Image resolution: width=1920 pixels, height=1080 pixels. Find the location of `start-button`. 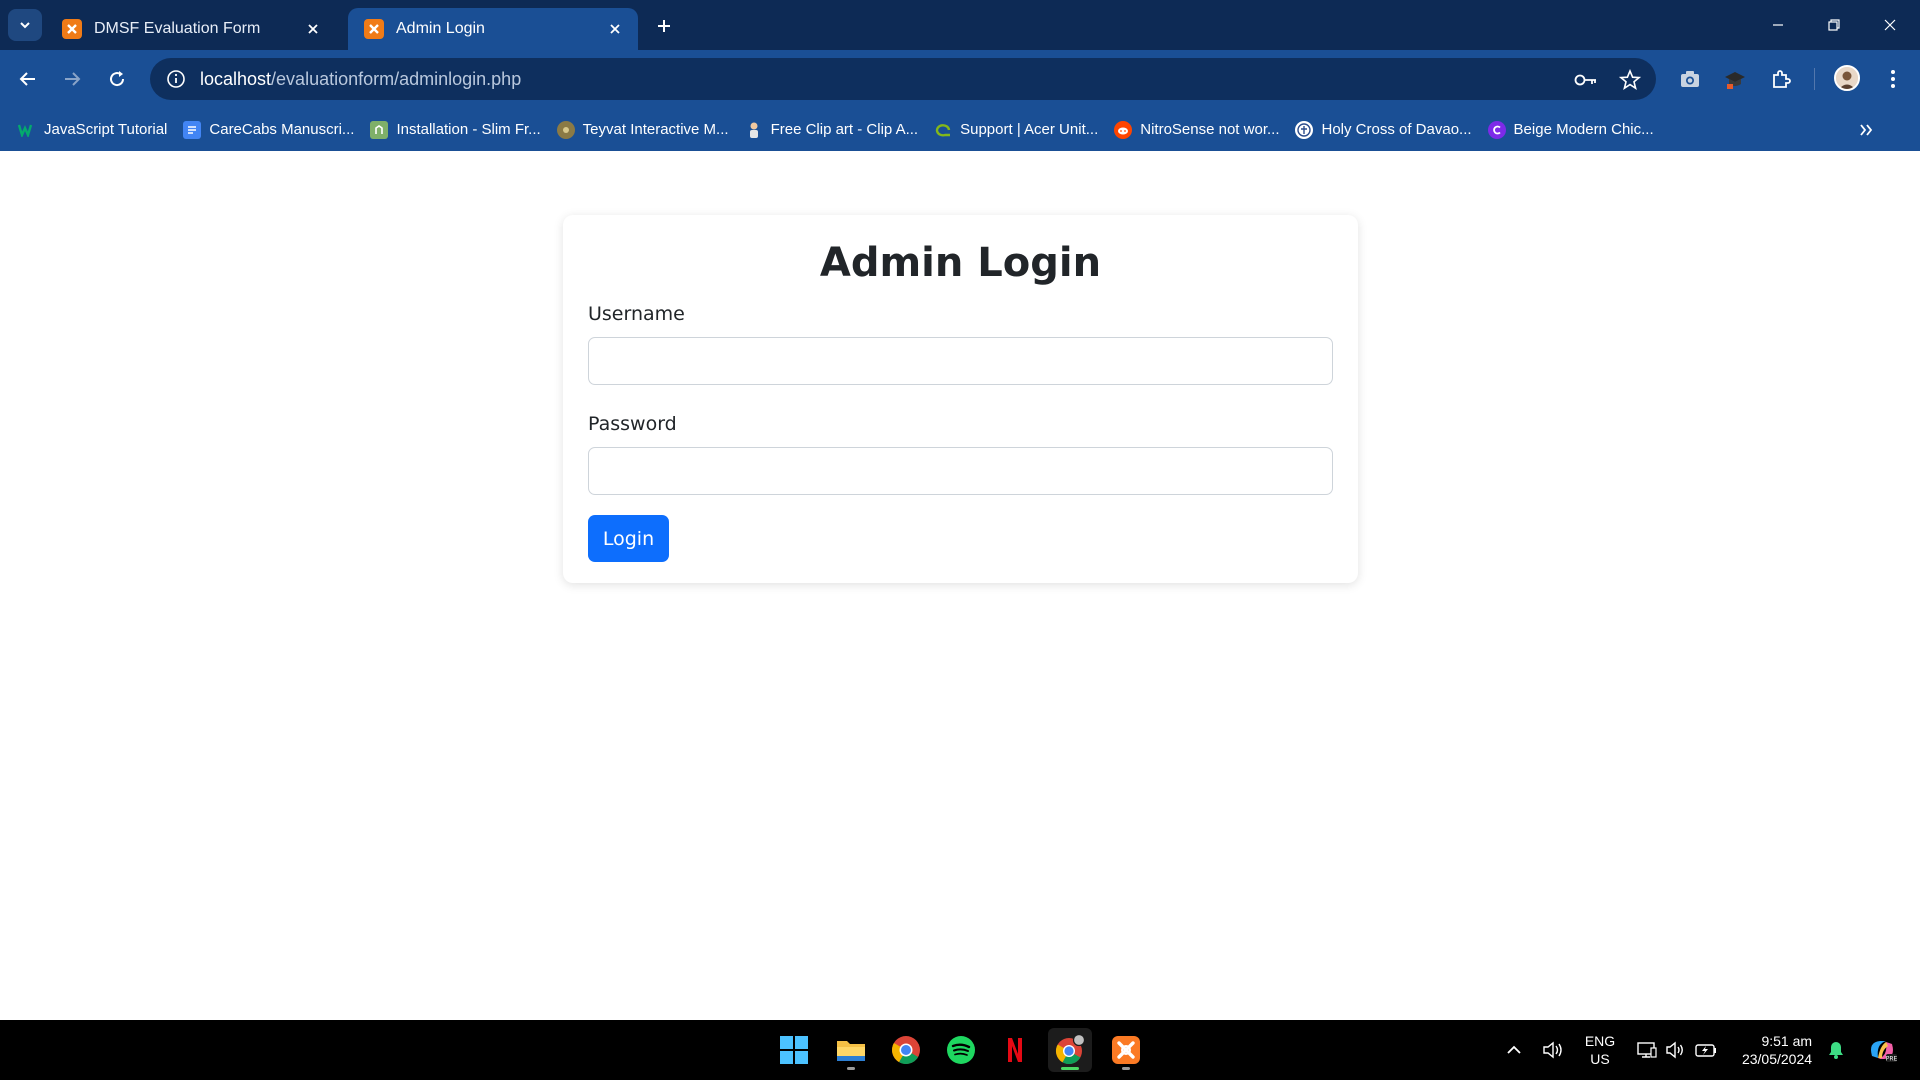

start-button is located at coordinates (794, 1050).